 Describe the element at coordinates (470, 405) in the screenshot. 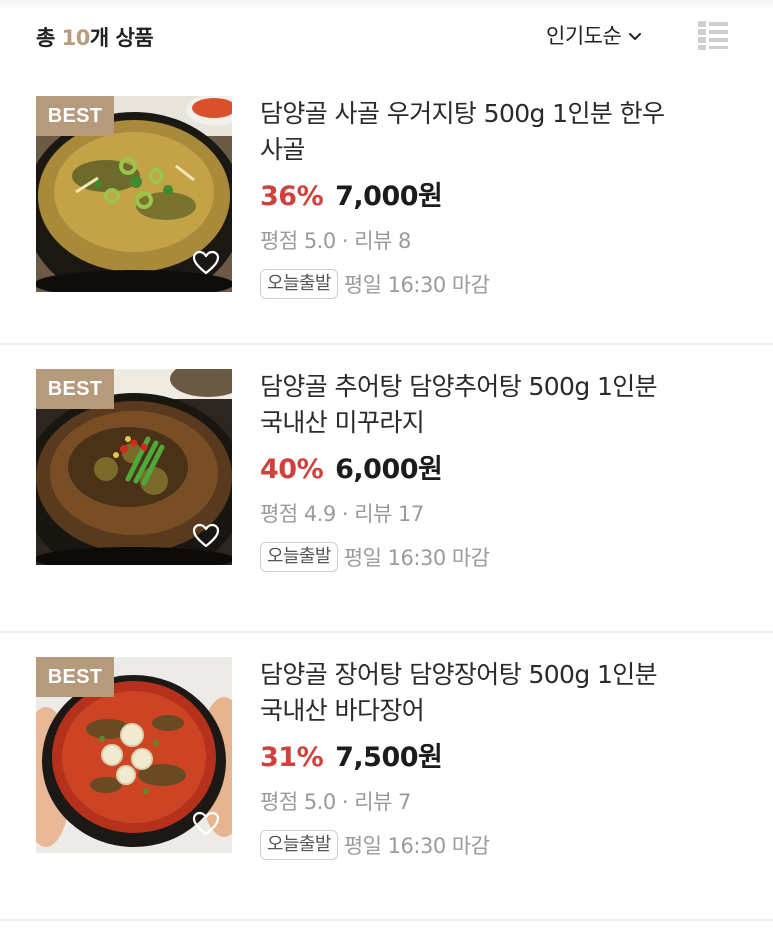

I see `product-title: 담양골 추어탕 담양추어탕 500g 1인분 국내산 미꾸라지` at that location.